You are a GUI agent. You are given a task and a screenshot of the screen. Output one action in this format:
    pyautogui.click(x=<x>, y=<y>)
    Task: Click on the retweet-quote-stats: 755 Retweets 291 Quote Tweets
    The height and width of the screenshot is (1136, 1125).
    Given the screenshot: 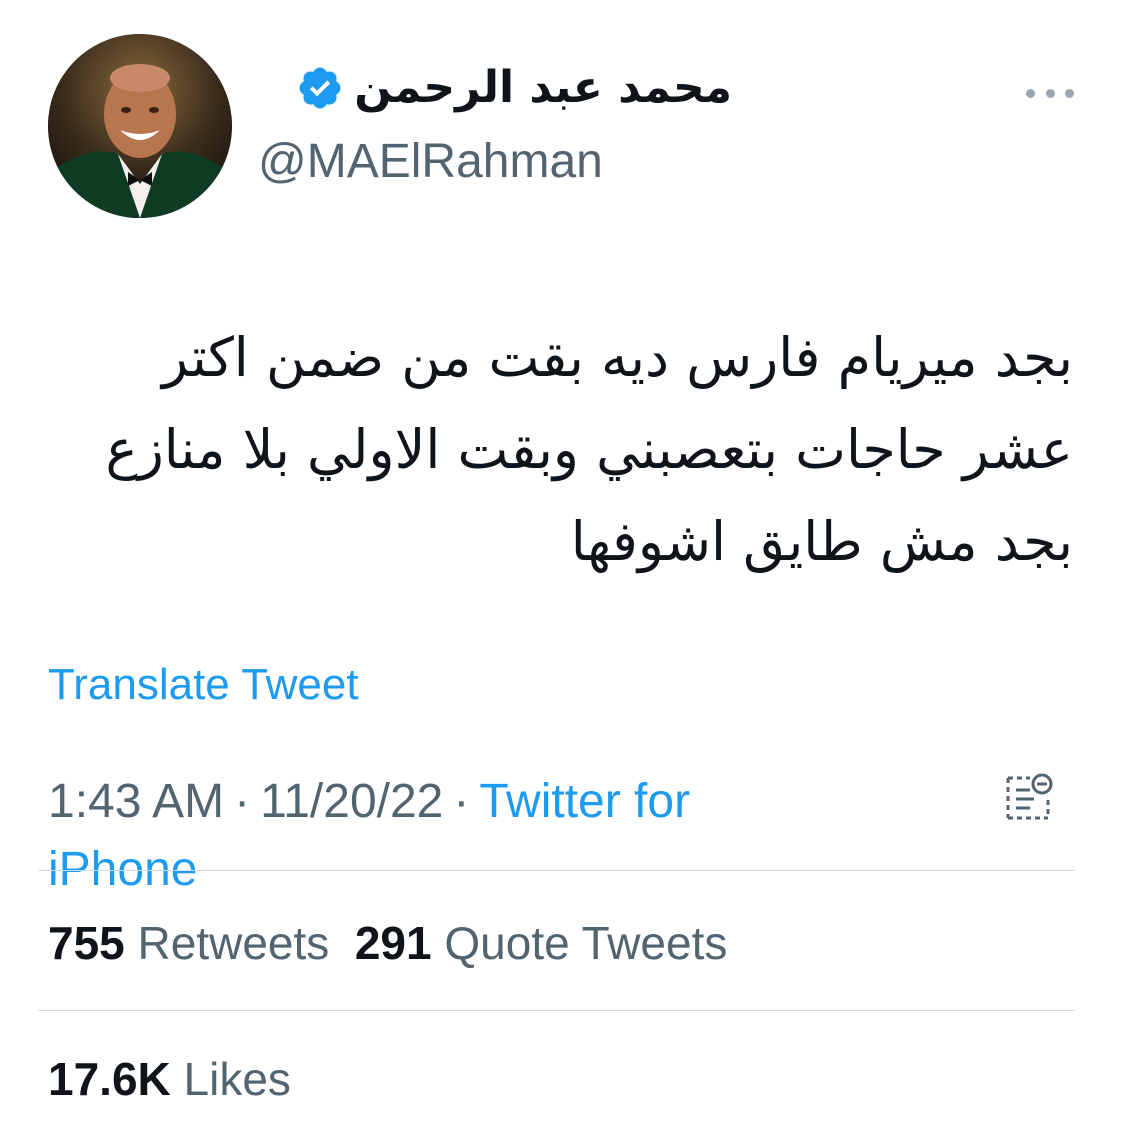 What is the action you would take?
    pyautogui.click(x=387, y=943)
    